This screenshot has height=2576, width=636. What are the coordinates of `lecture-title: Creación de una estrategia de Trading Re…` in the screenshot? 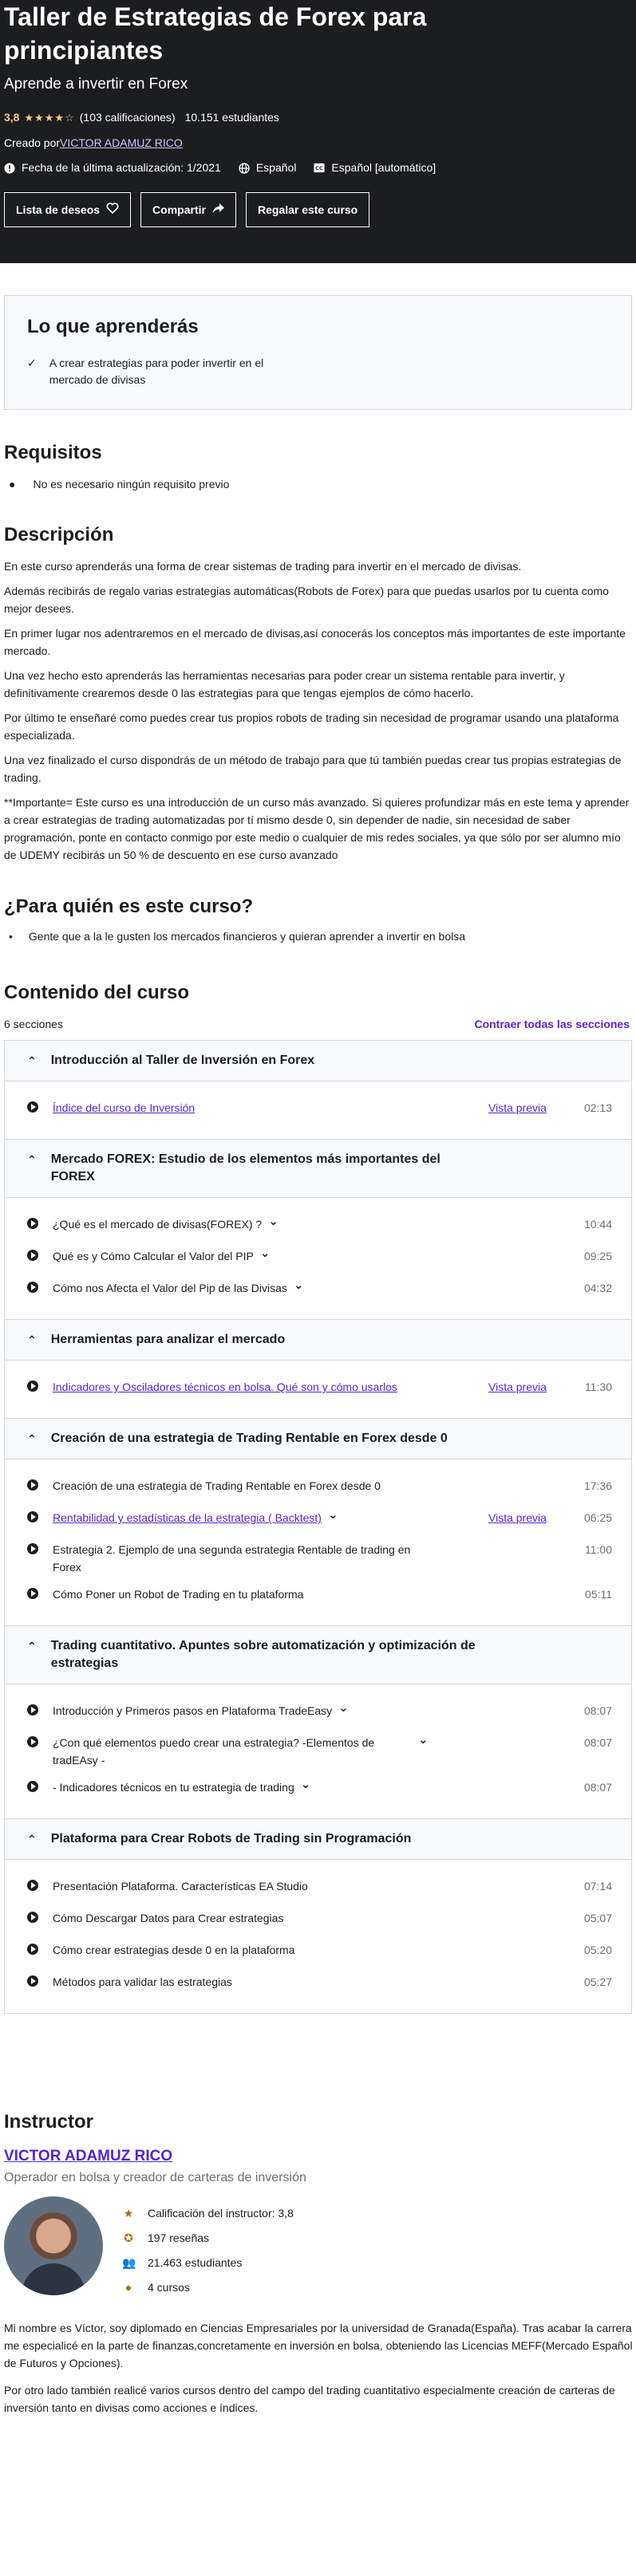 It's located at (271, 1486).